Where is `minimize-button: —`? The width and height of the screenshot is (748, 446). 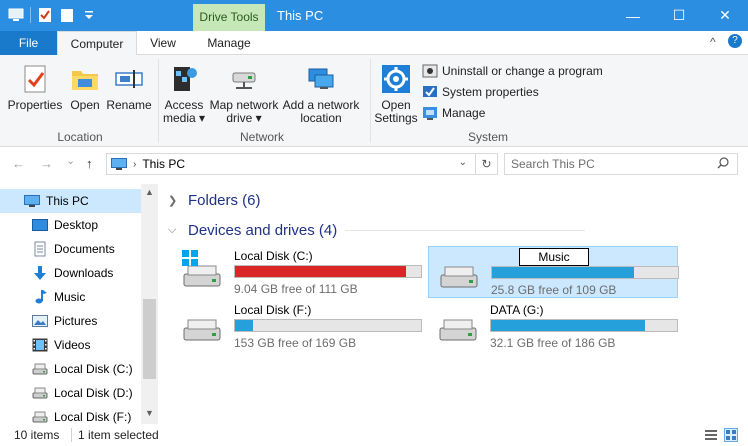
minimize-button: — is located at coordinates (633, 15).